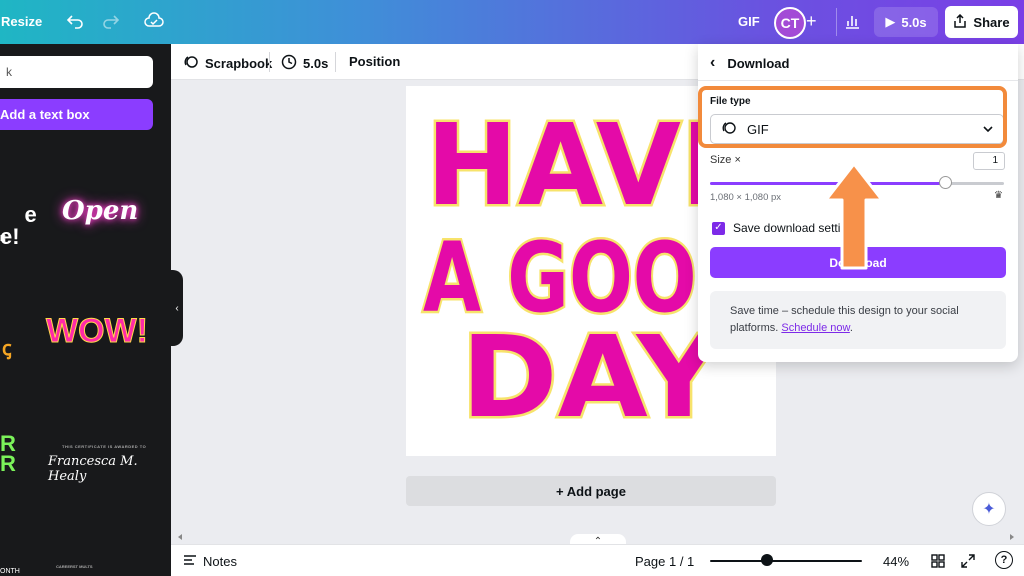 Image resolution: width=1024 pixels, height=576 pixels. I want to click on text-template-have-nice-day: e e!, so click(18, 226).